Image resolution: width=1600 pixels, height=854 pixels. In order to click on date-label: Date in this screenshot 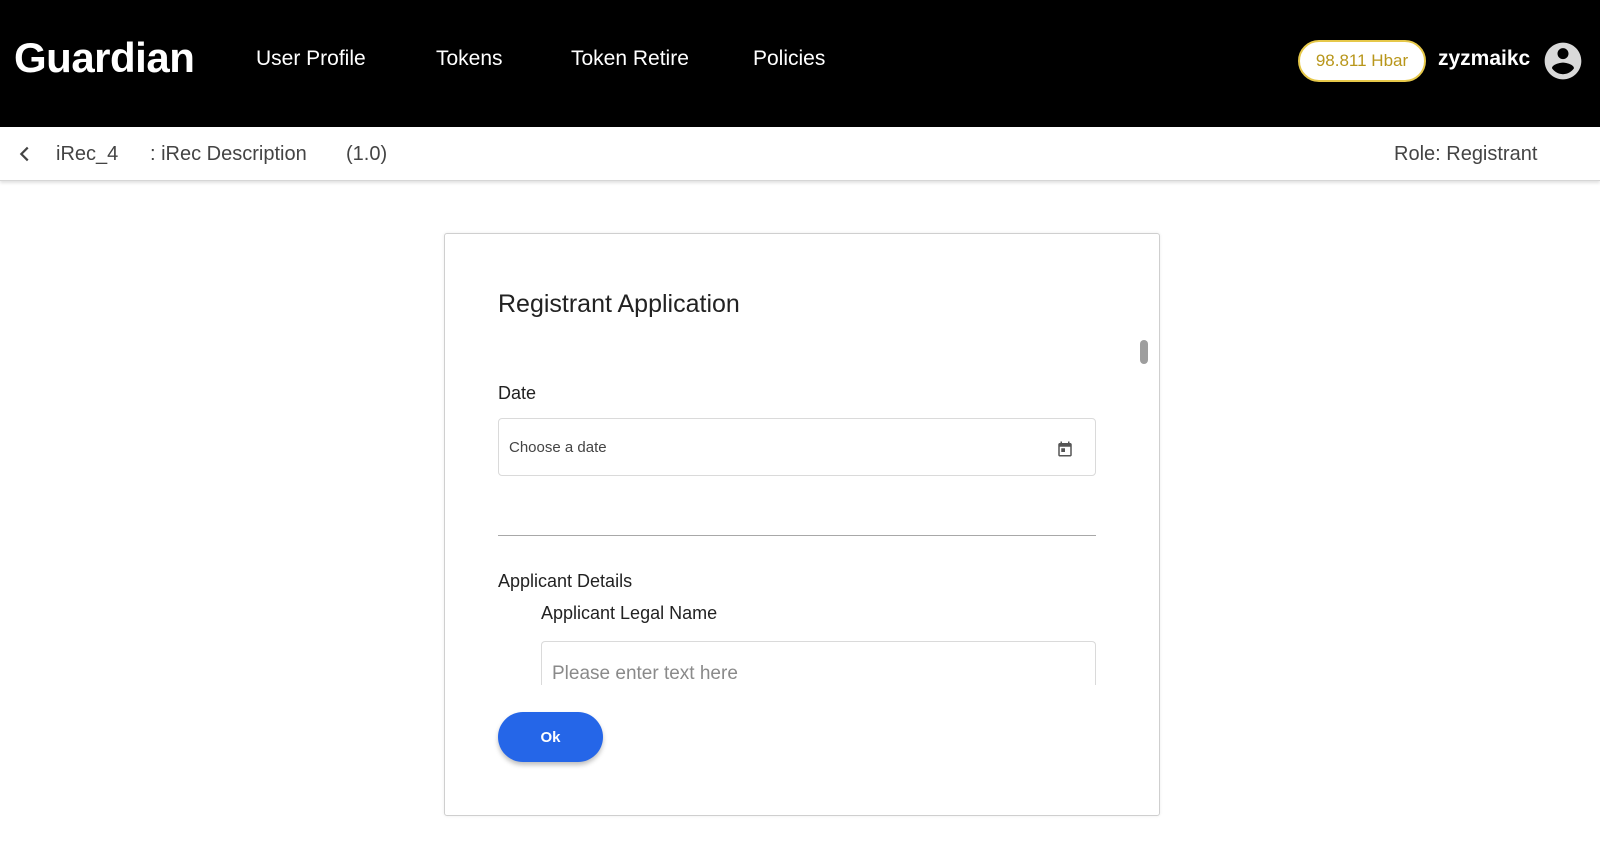, I will do `click(517, 393)`.